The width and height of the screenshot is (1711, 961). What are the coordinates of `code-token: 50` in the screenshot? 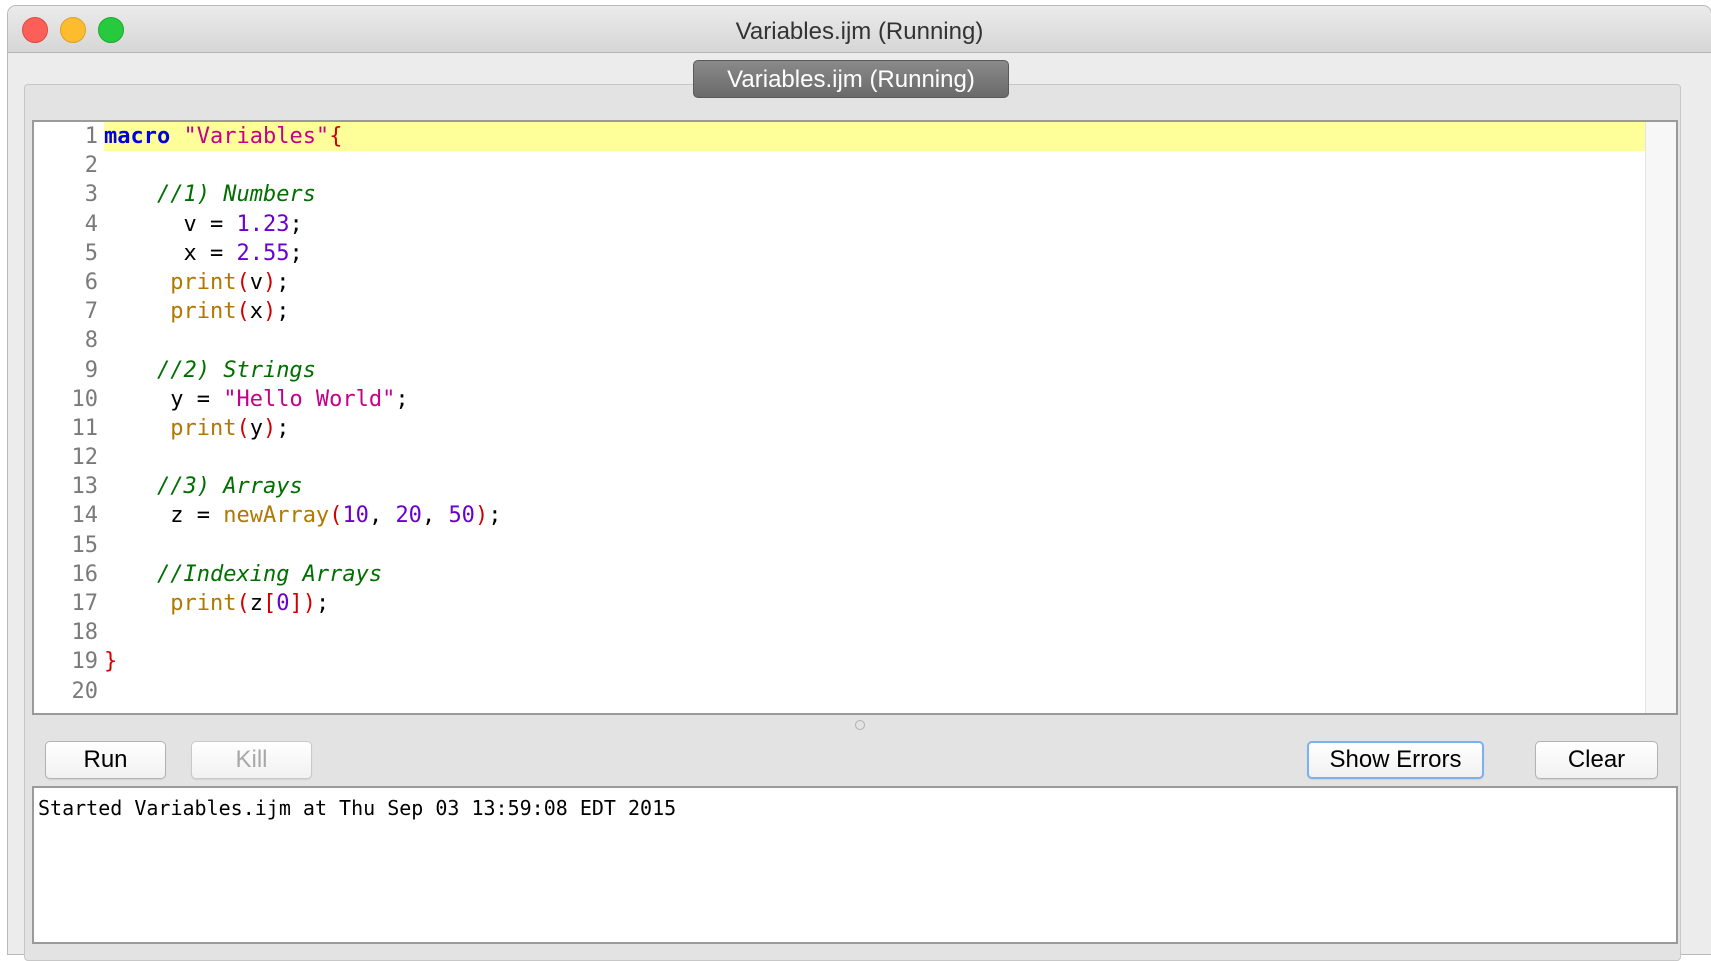 It's located at (461, 516).